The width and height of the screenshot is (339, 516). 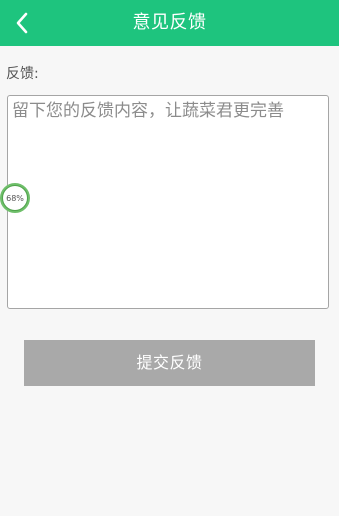 What do you see at coordinates (22, 74) in the screenshot?
I see `feedback-label: 反馈:` at bounding box center [22, 74].